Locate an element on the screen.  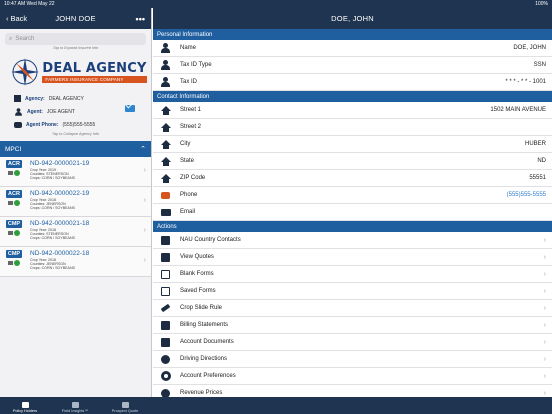
person-icon is located at coordinates (18, 111).